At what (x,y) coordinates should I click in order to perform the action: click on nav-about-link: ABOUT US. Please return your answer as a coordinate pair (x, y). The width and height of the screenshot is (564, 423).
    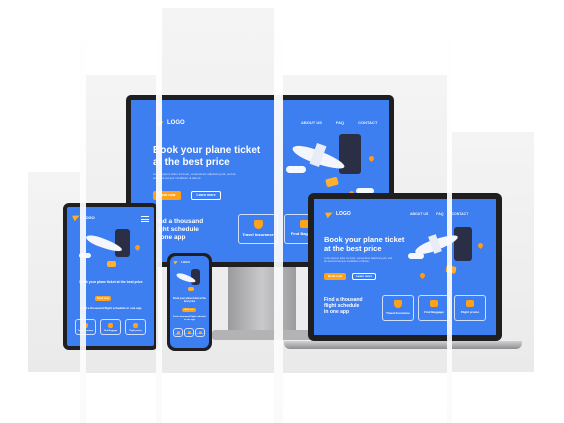
    Looking at the image, I should click on (311, 122).